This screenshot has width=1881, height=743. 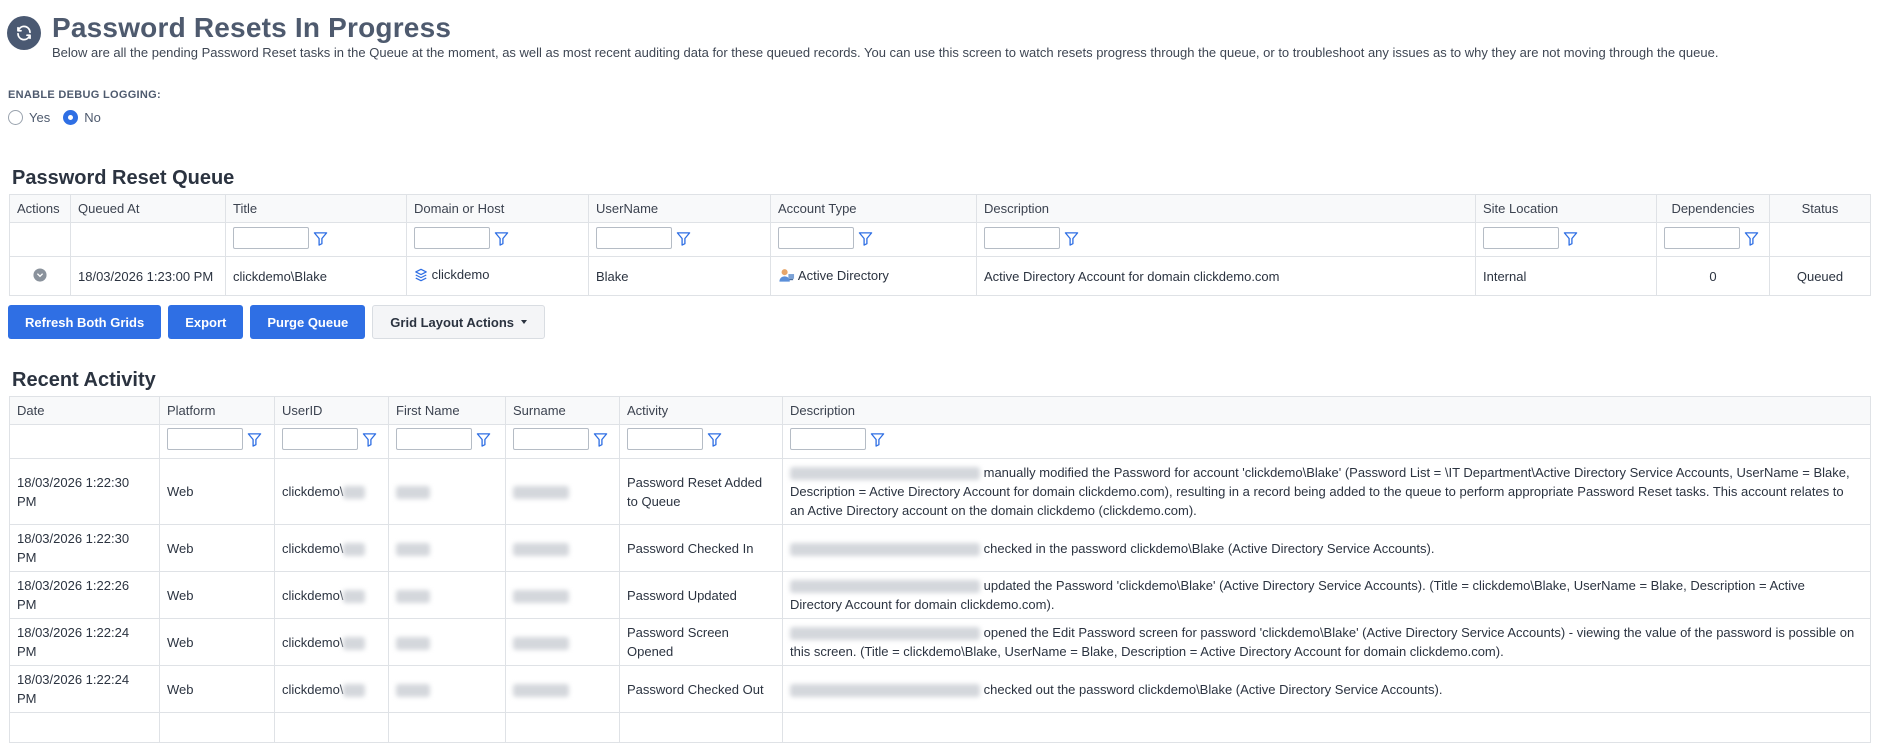 What do you see at coordinates (320, 439) in the screenshot?
I see `userid-filter-input` at bounding box center [320, 439].